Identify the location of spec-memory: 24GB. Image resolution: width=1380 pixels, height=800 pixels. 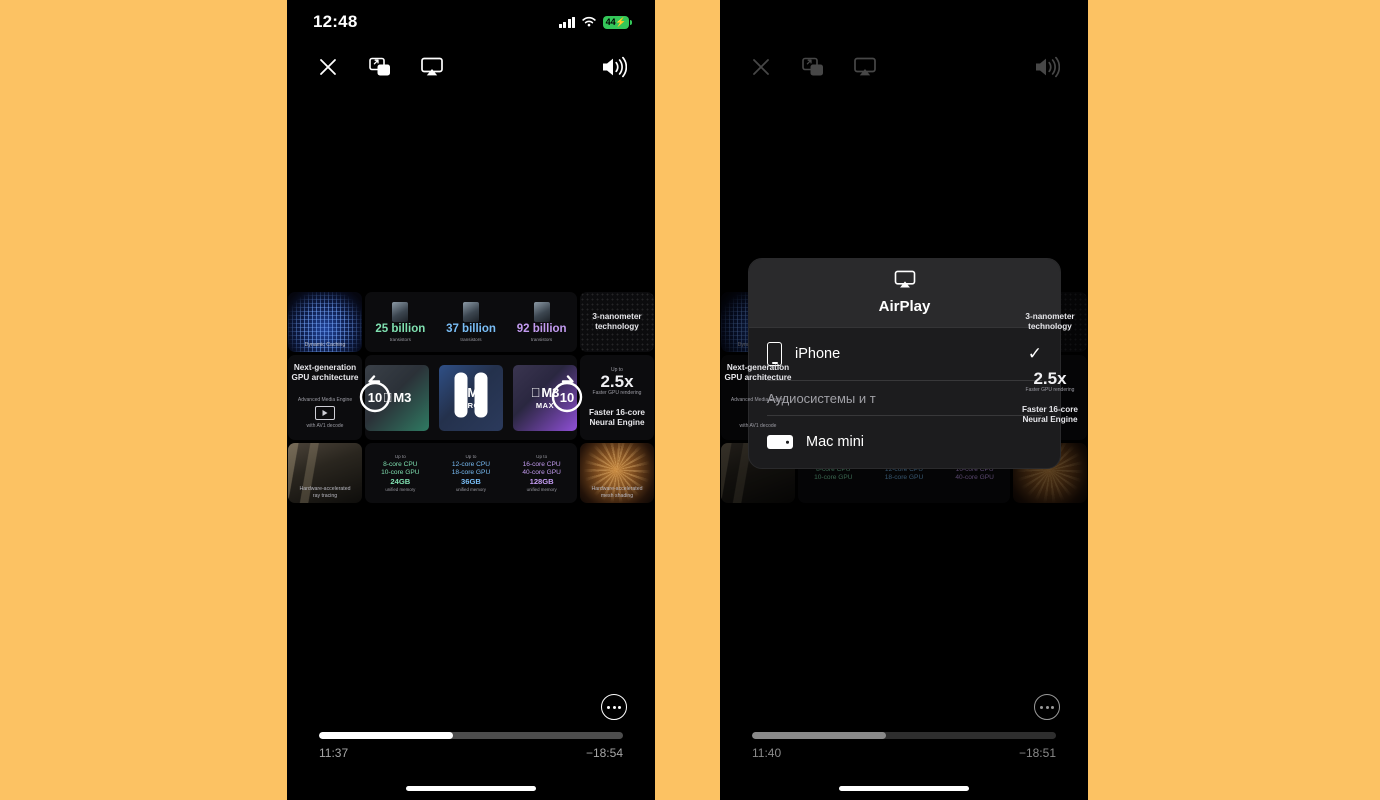
(400, 481).